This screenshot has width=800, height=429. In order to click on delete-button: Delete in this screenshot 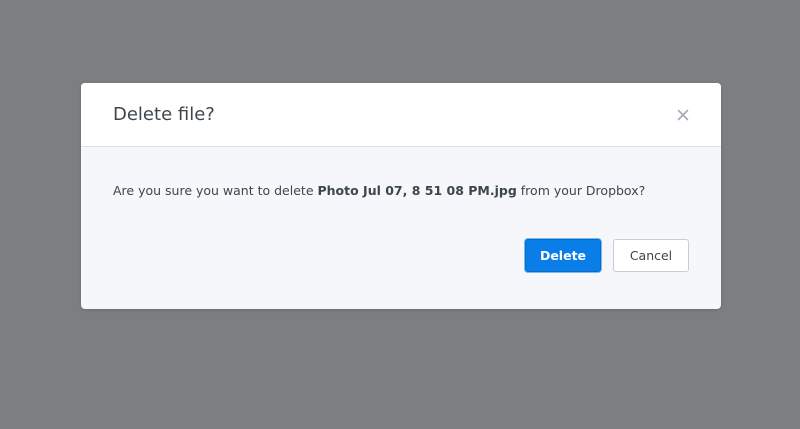, I will do `click(563, 255)`.